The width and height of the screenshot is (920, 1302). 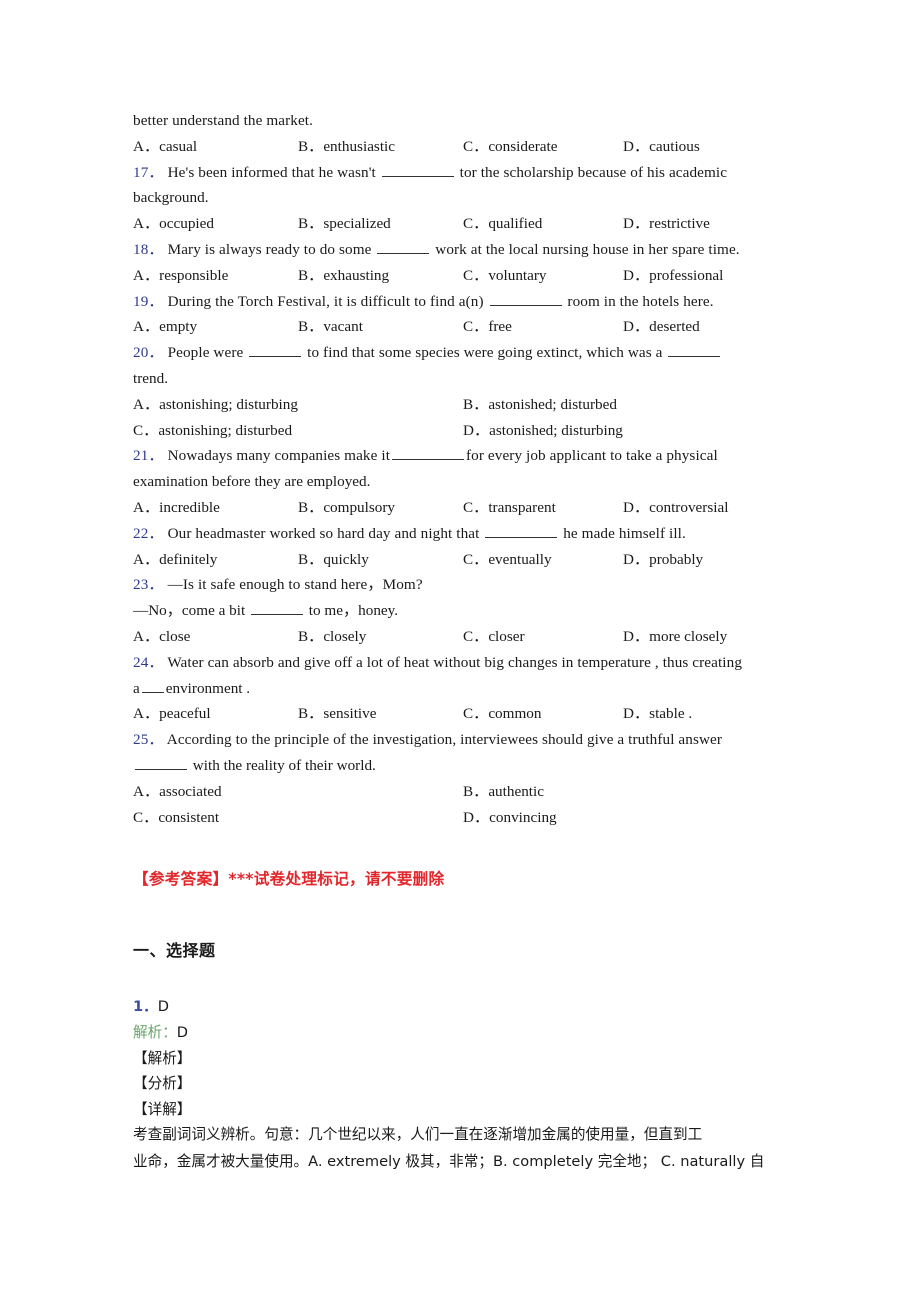 What do you see at coordinates (346, 147) in the screenshot?
I see `option-b: B．enthusiastic` at bounding box center [346, 147].